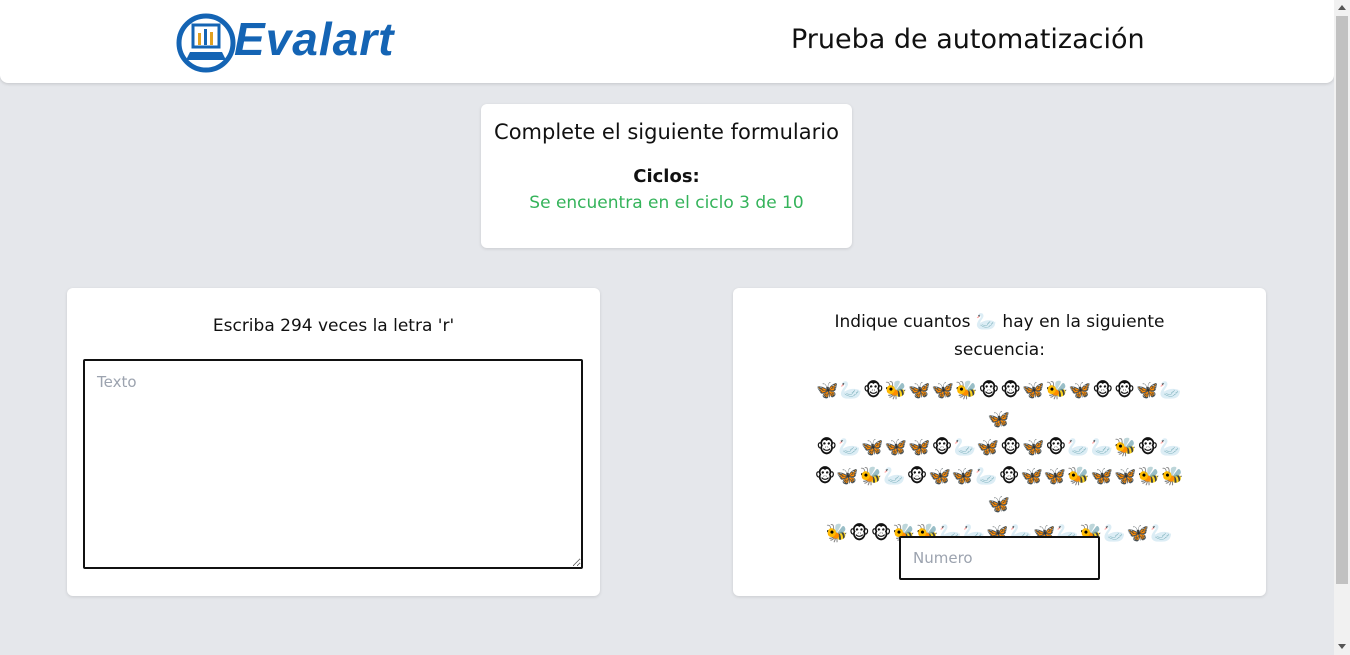  I want to click on cycles-label: Ciclos:, so click(666, 176).